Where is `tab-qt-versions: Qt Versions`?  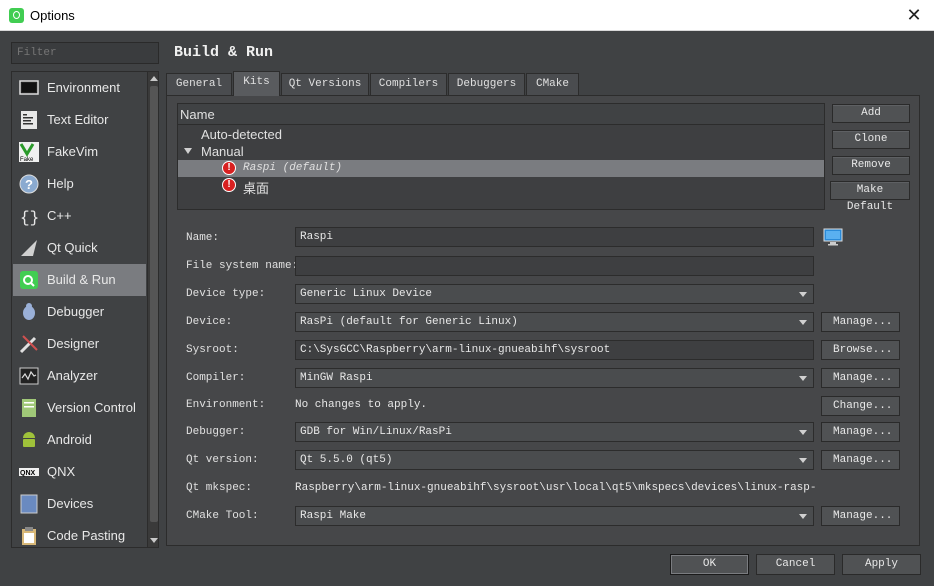 tab-qt-versions: Qt Versions is located at coordinates (325, 84).